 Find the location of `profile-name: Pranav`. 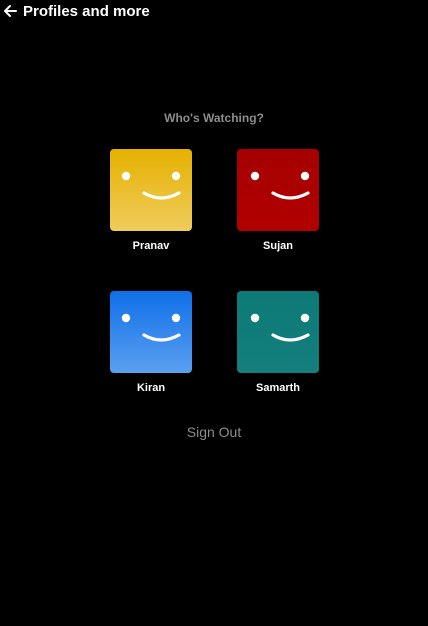

profile-name: Pranav is located at coordinates (151, 246).